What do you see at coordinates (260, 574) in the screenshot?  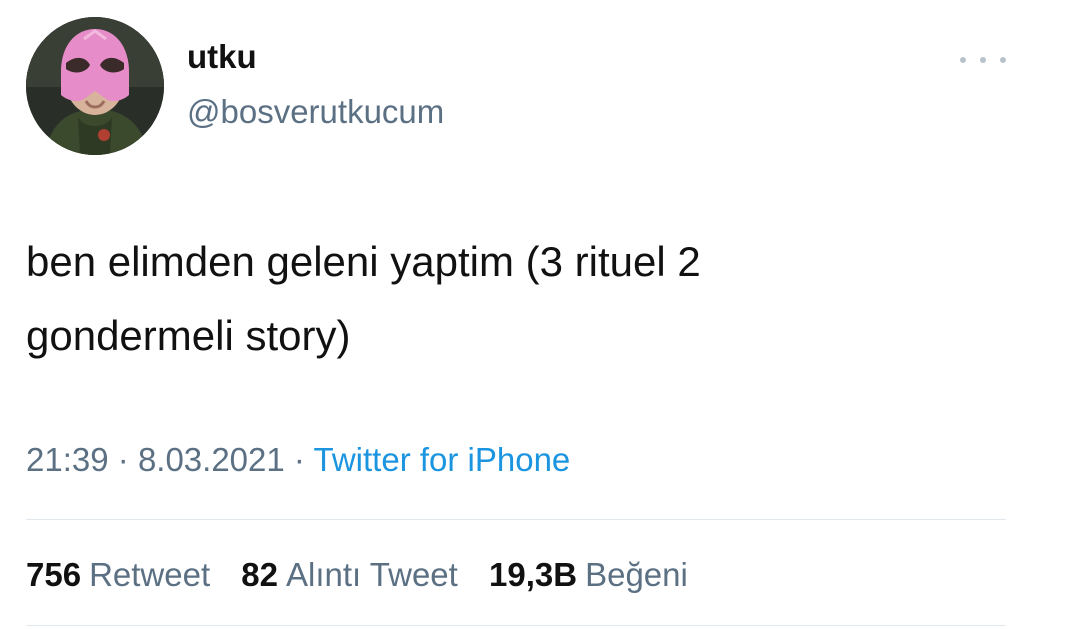 I see `quote-count: 82` at bounding box center [260, 574].